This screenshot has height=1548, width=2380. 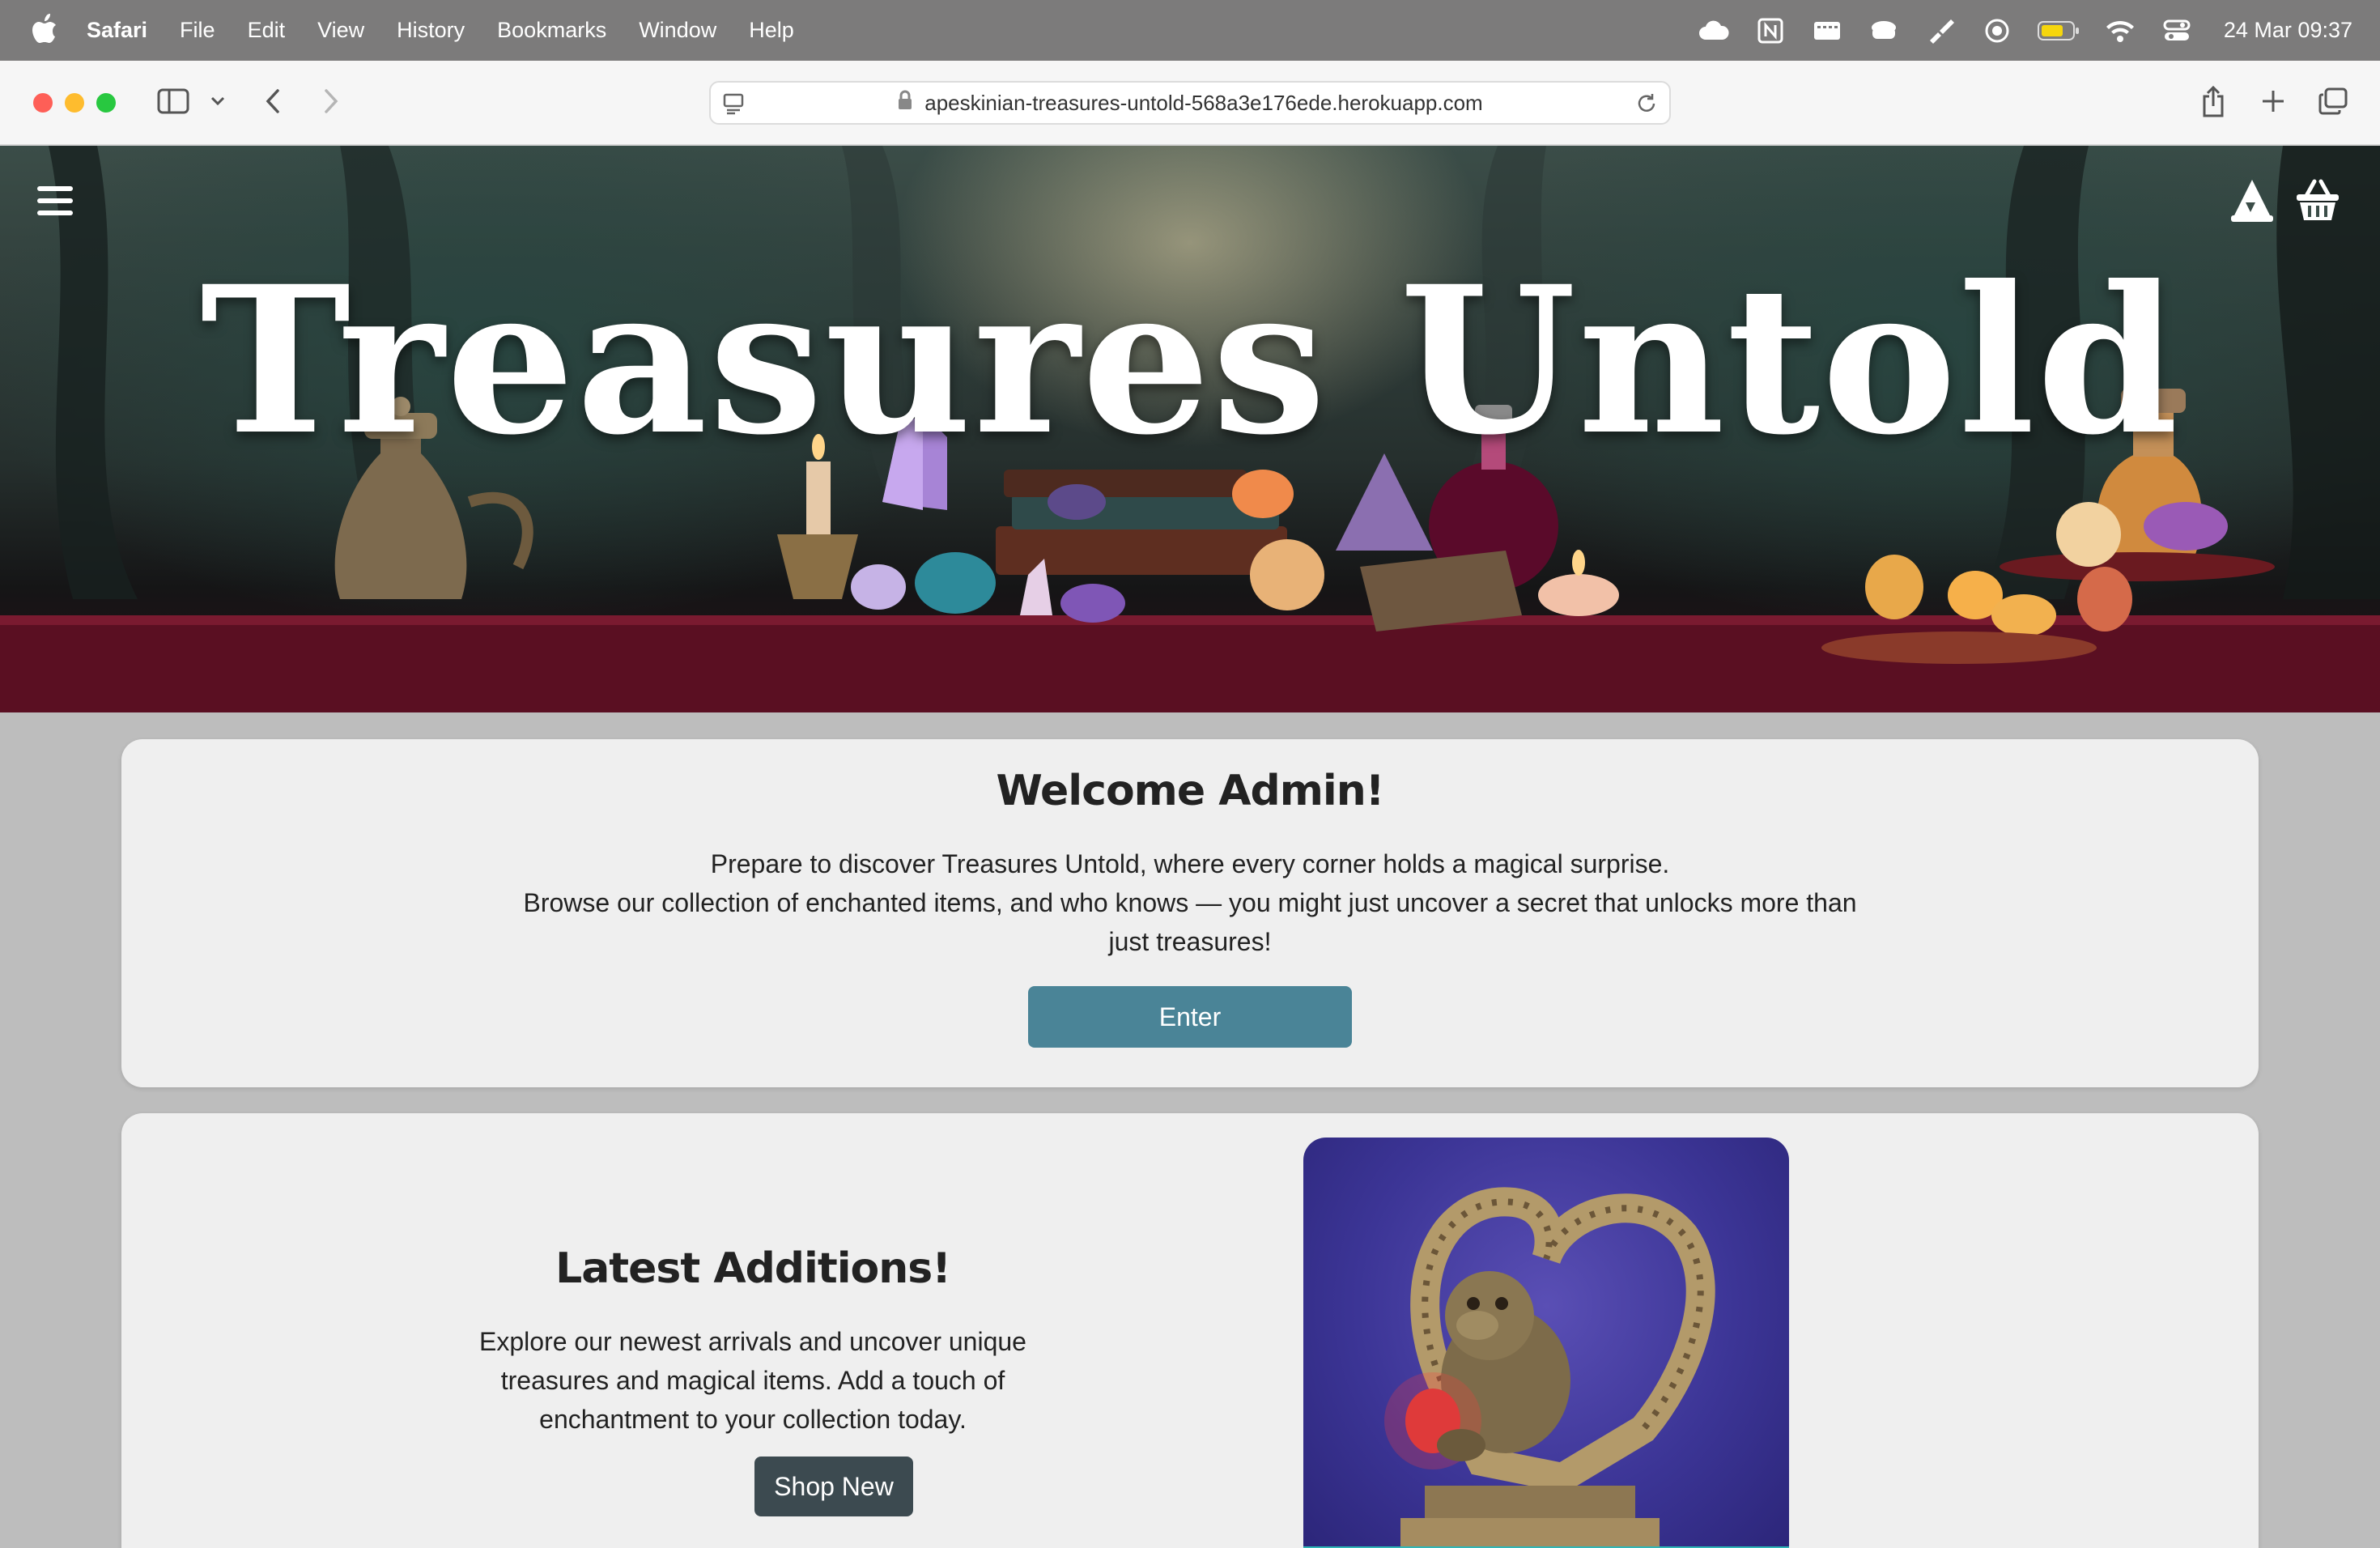 What do you see at coordinates (2252, 201) in the screenshot?
I see `wizard-hat-icon` at bounding box center [2252, 201].